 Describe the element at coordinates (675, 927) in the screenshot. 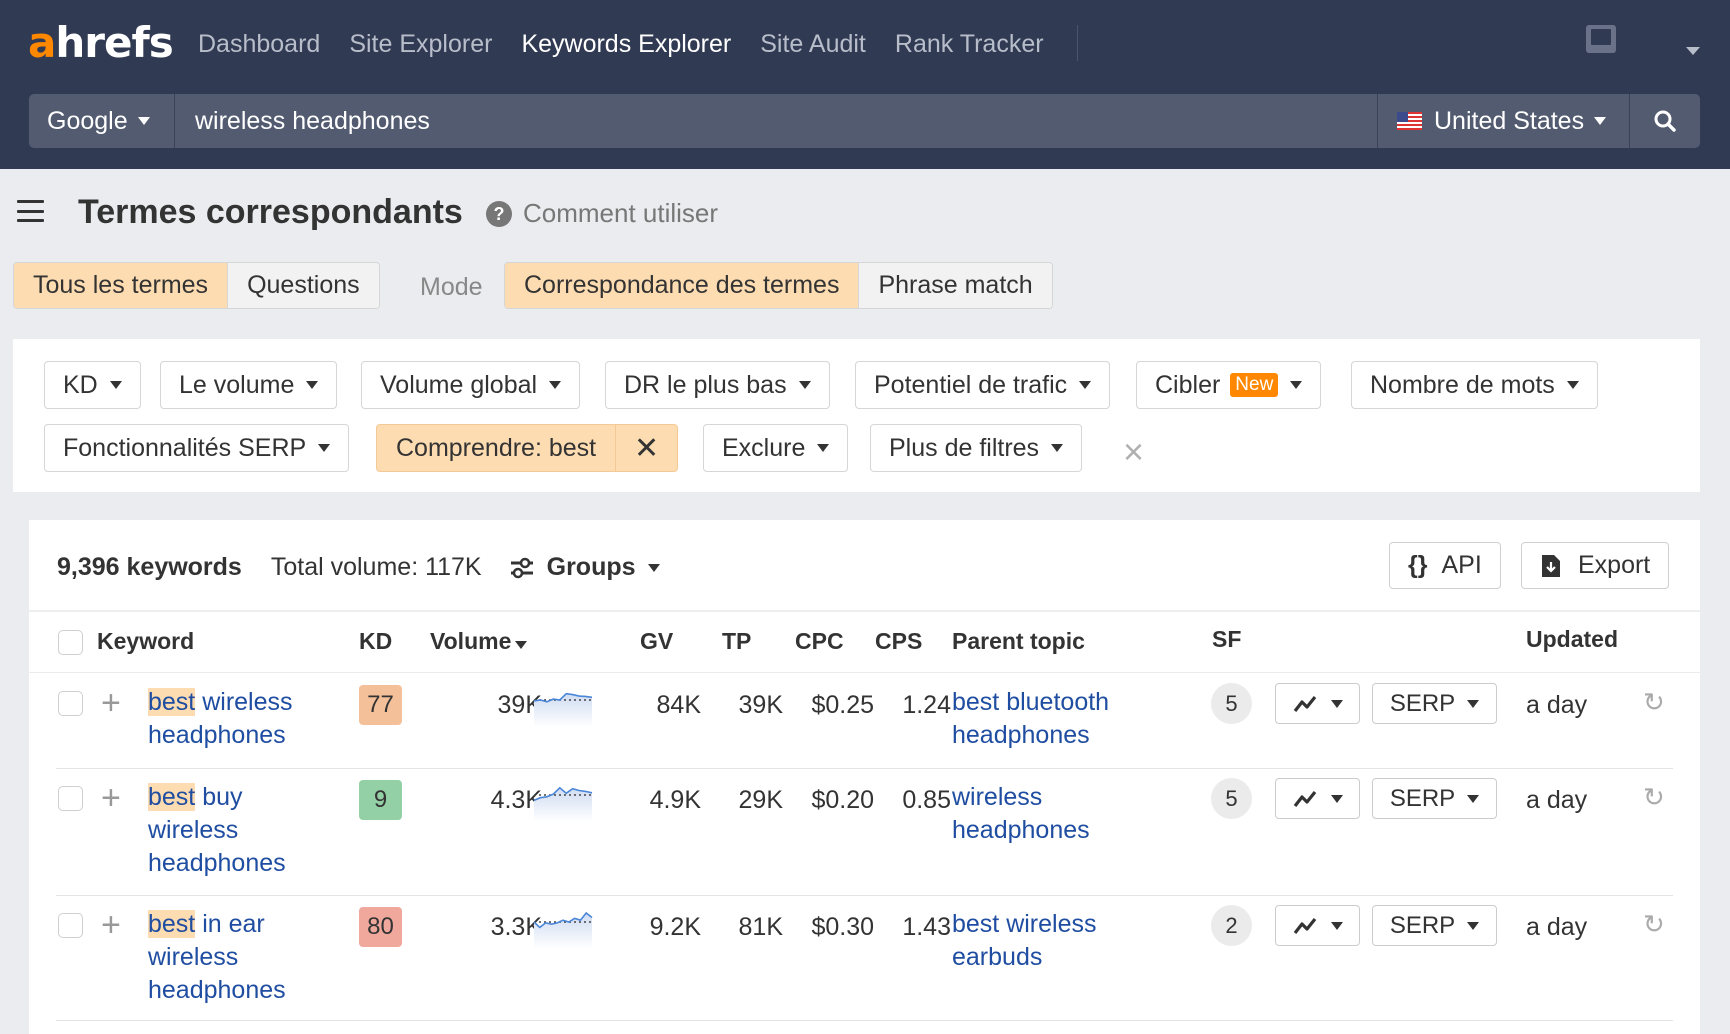

I see `gv-value: 9.2K` at that location.